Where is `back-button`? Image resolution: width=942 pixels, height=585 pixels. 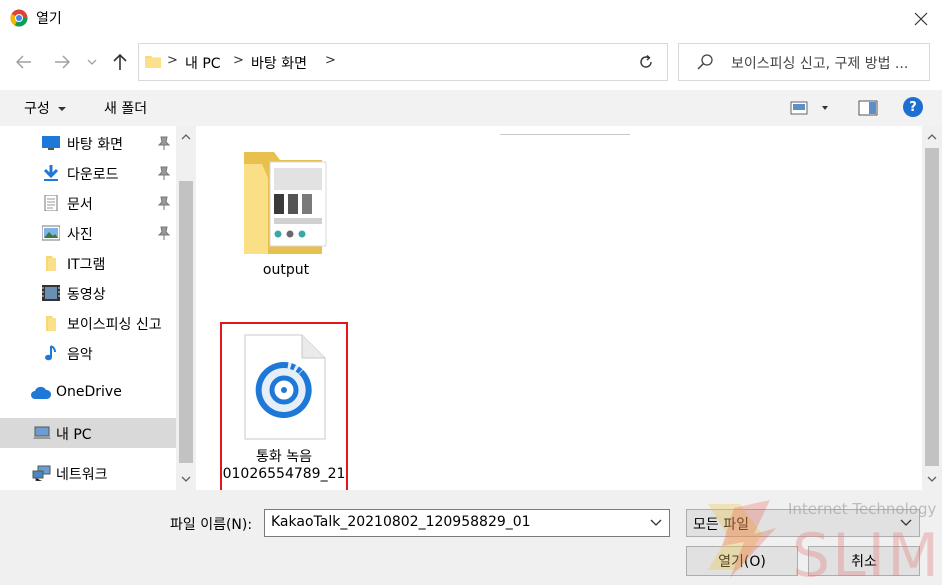
back-button is located at coordinates (24, 62).